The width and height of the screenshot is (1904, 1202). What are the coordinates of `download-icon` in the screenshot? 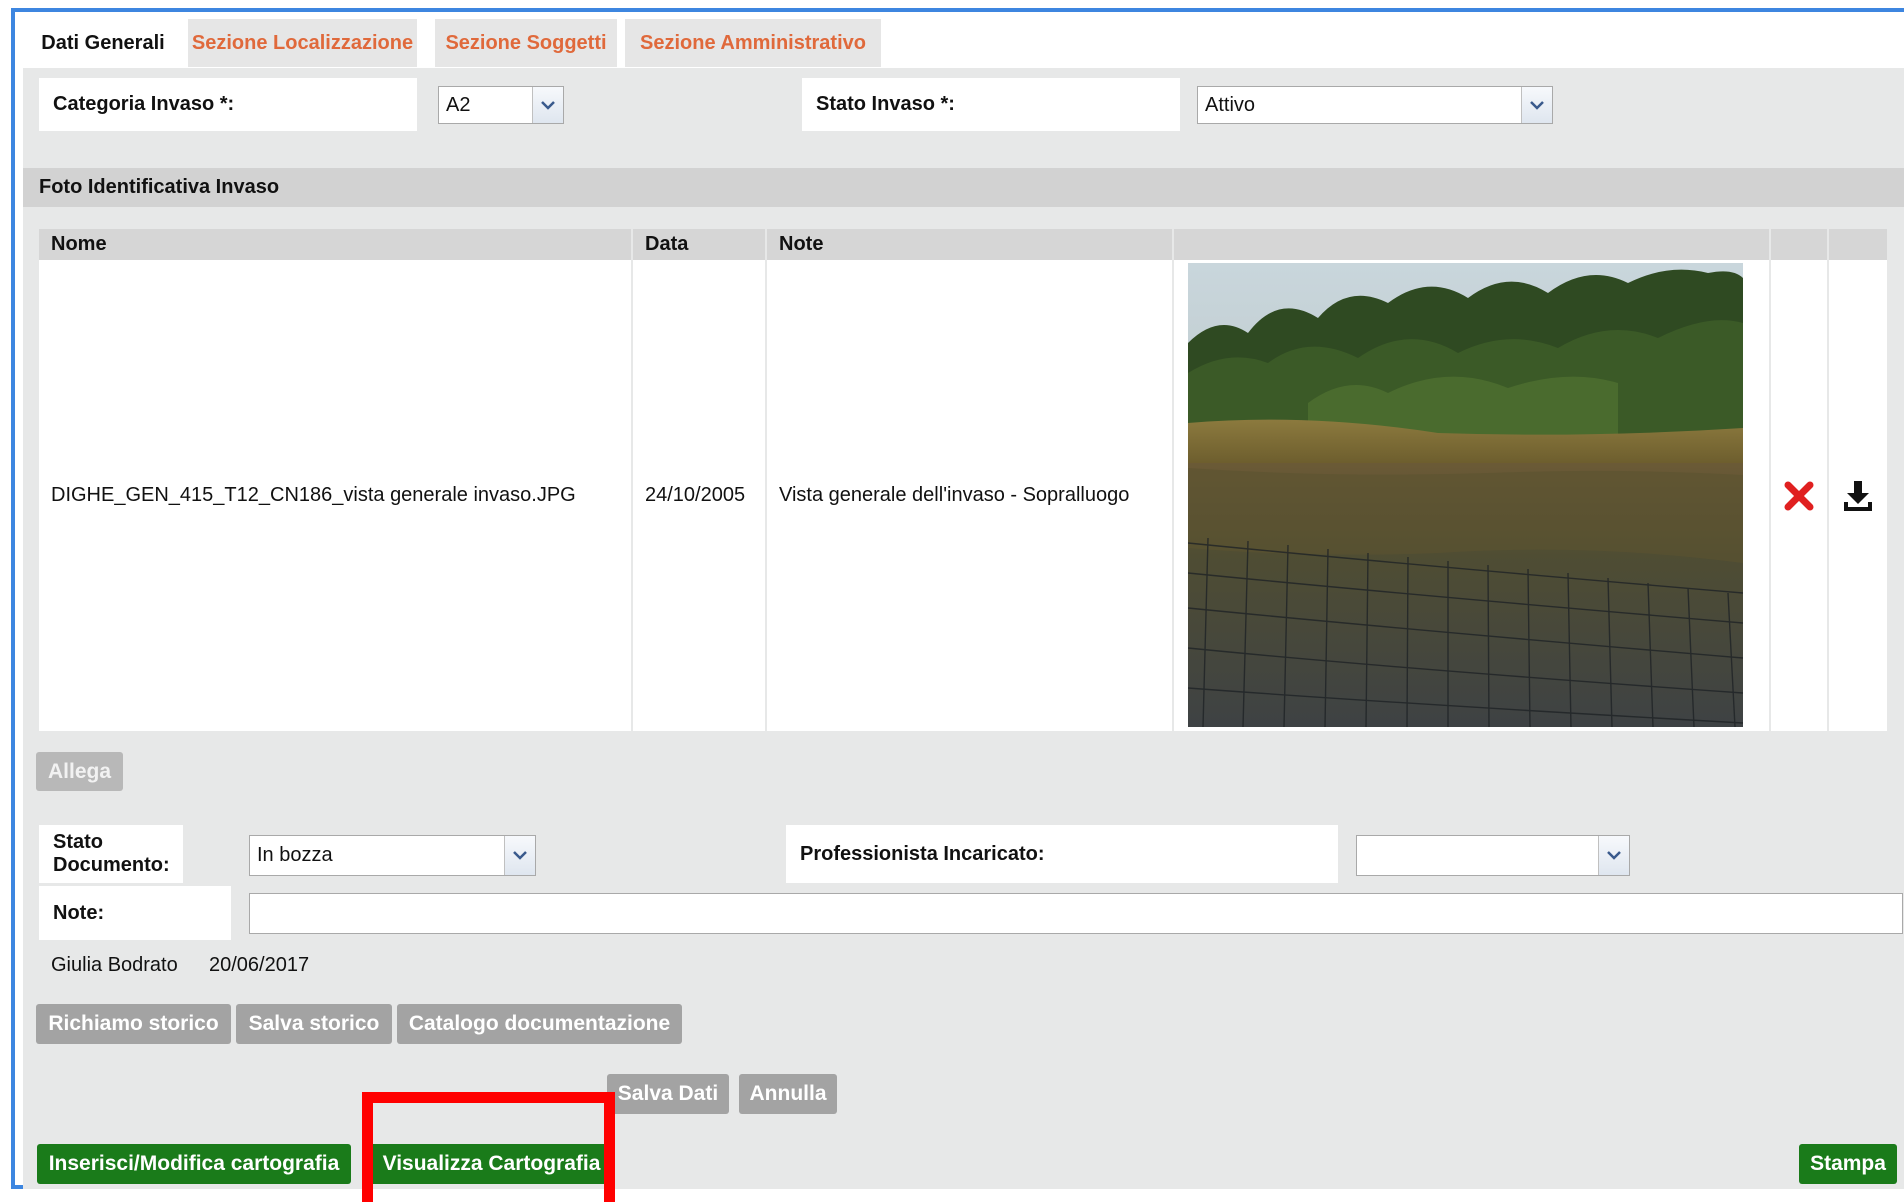 It's located at (1858, 496).